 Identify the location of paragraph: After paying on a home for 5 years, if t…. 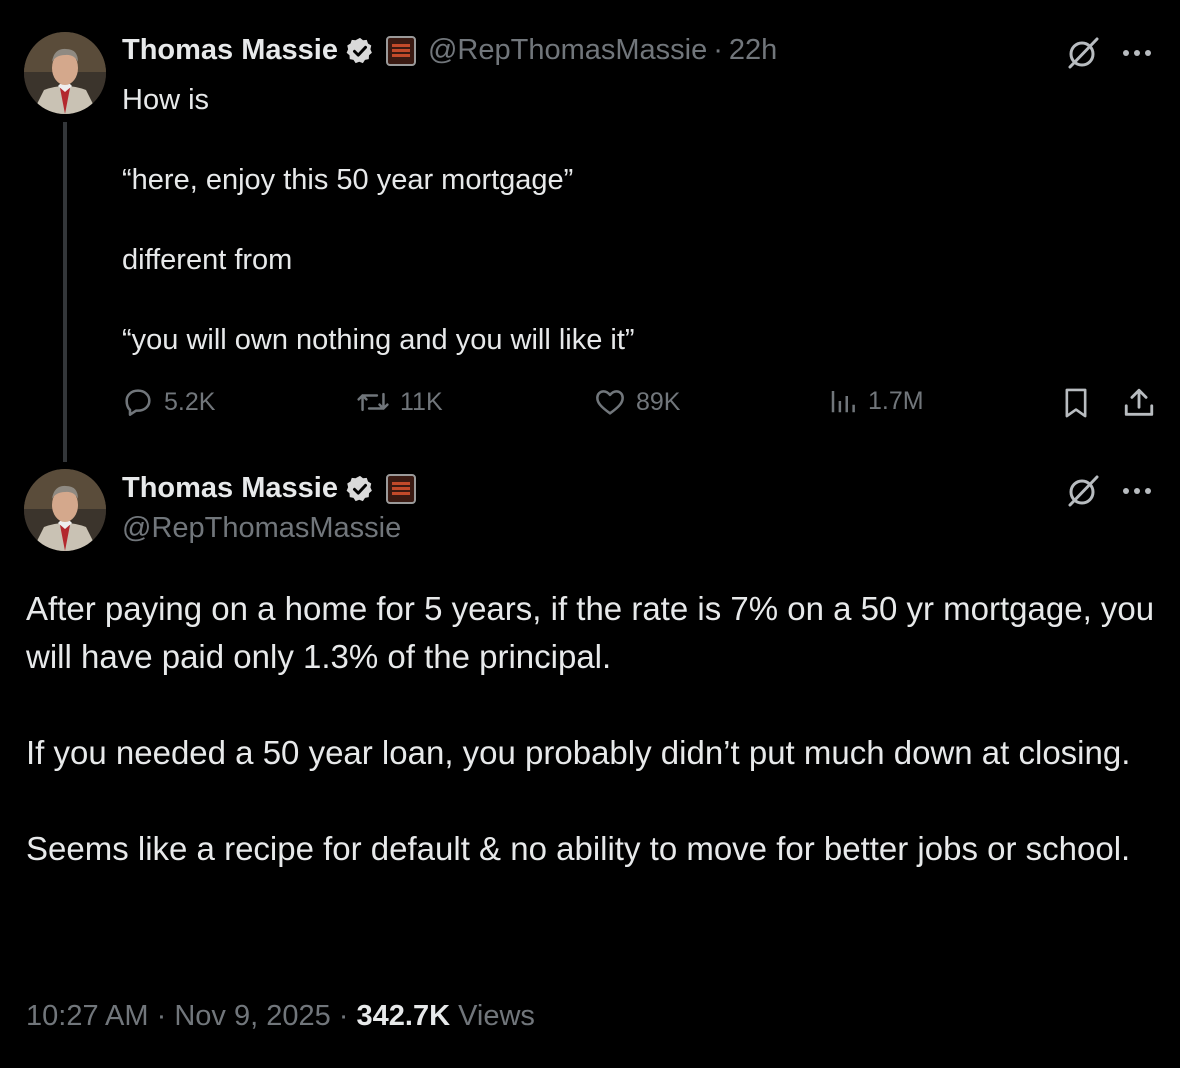
(590, 632).